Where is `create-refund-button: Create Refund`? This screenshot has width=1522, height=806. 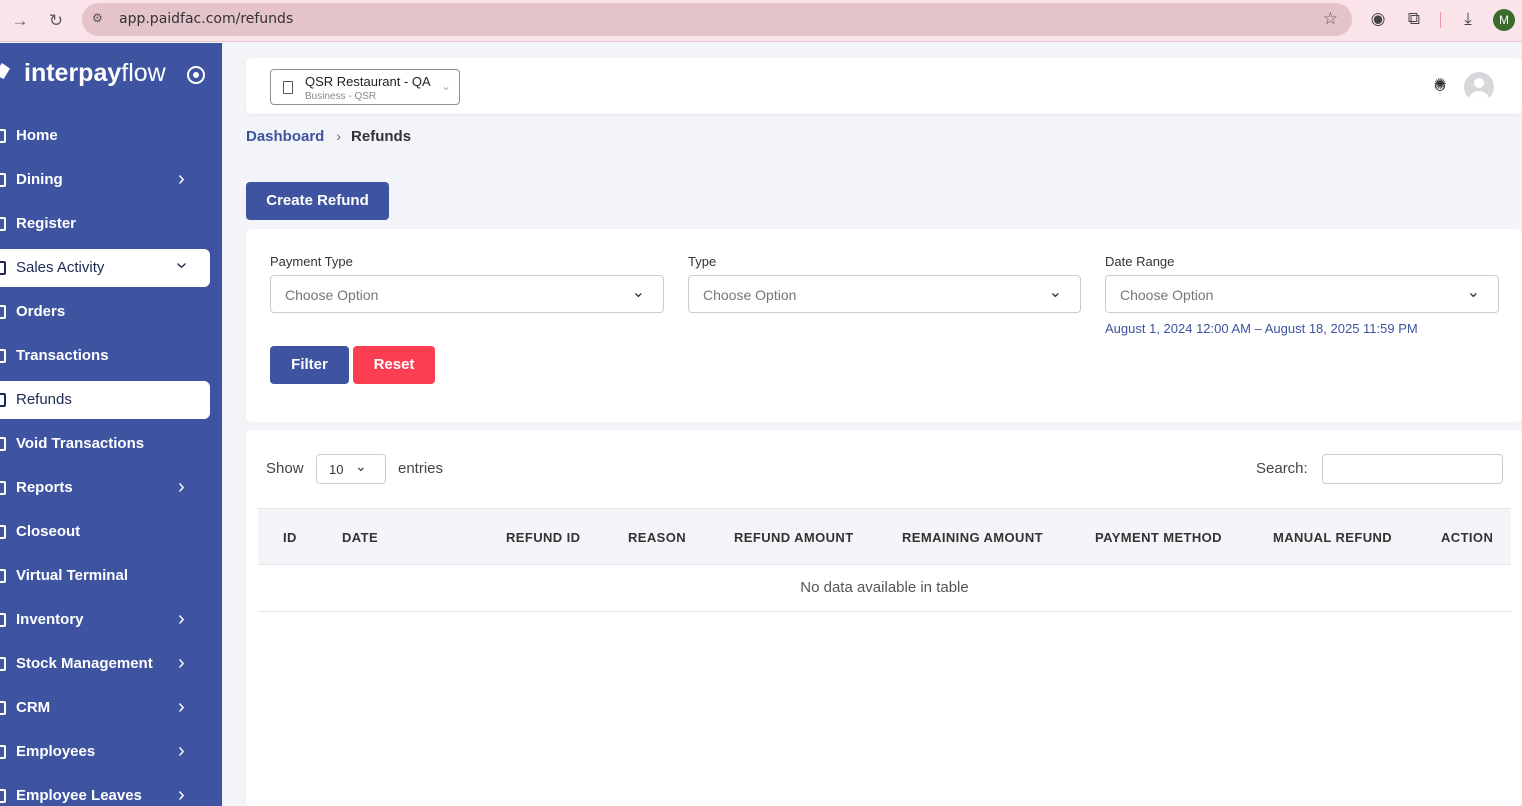 create-refund-button: Create Refund is located at coordinates (317, 201).